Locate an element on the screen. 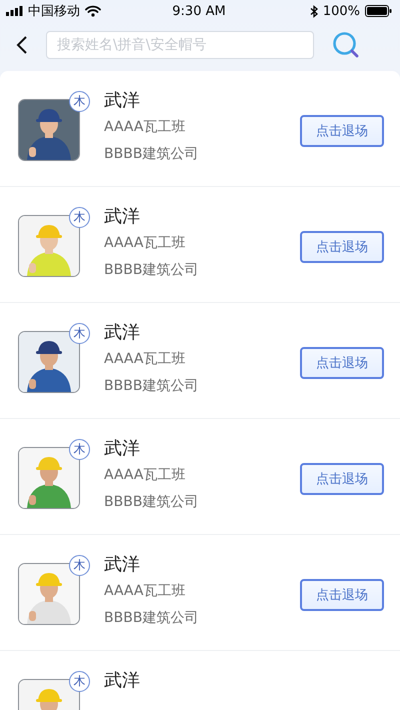 The height and width of the screenshot is (710, 400). back-icon is located at coordinates (22, 45).